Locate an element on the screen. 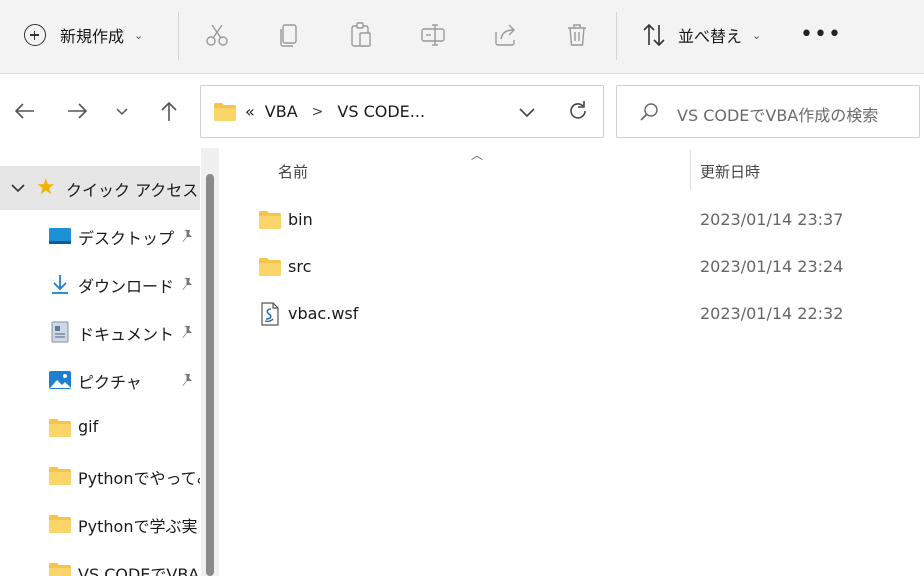  sidebar-item-label: gif is located at coordinates (88, 426).